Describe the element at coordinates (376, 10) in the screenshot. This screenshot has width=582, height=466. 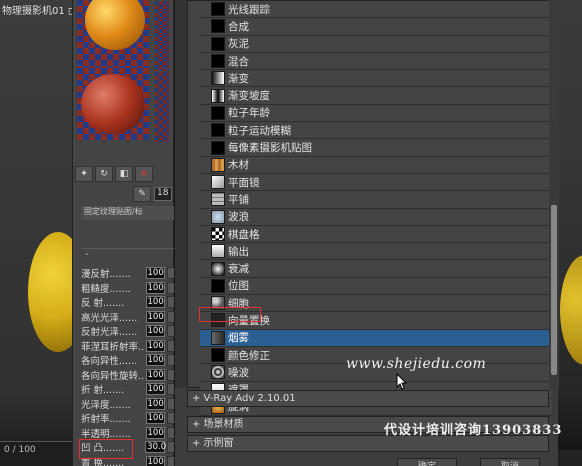
I see `map-item: 光线跟踪` at that location.